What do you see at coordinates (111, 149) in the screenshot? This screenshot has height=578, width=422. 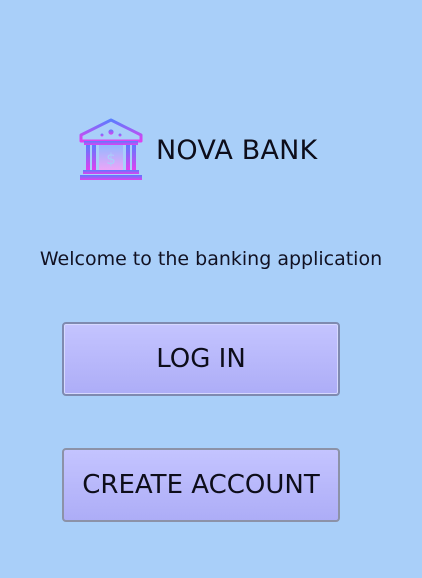 I see `bank-icon: $` at bounding box center [111, 149].